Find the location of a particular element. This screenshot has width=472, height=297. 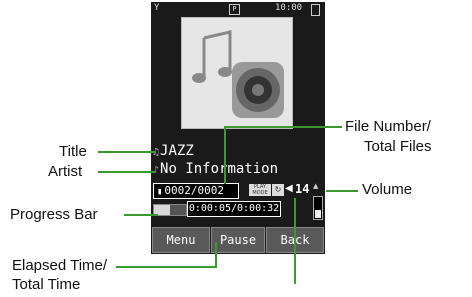

file-number: 0002/0002 is located at coordinates (194, 190).